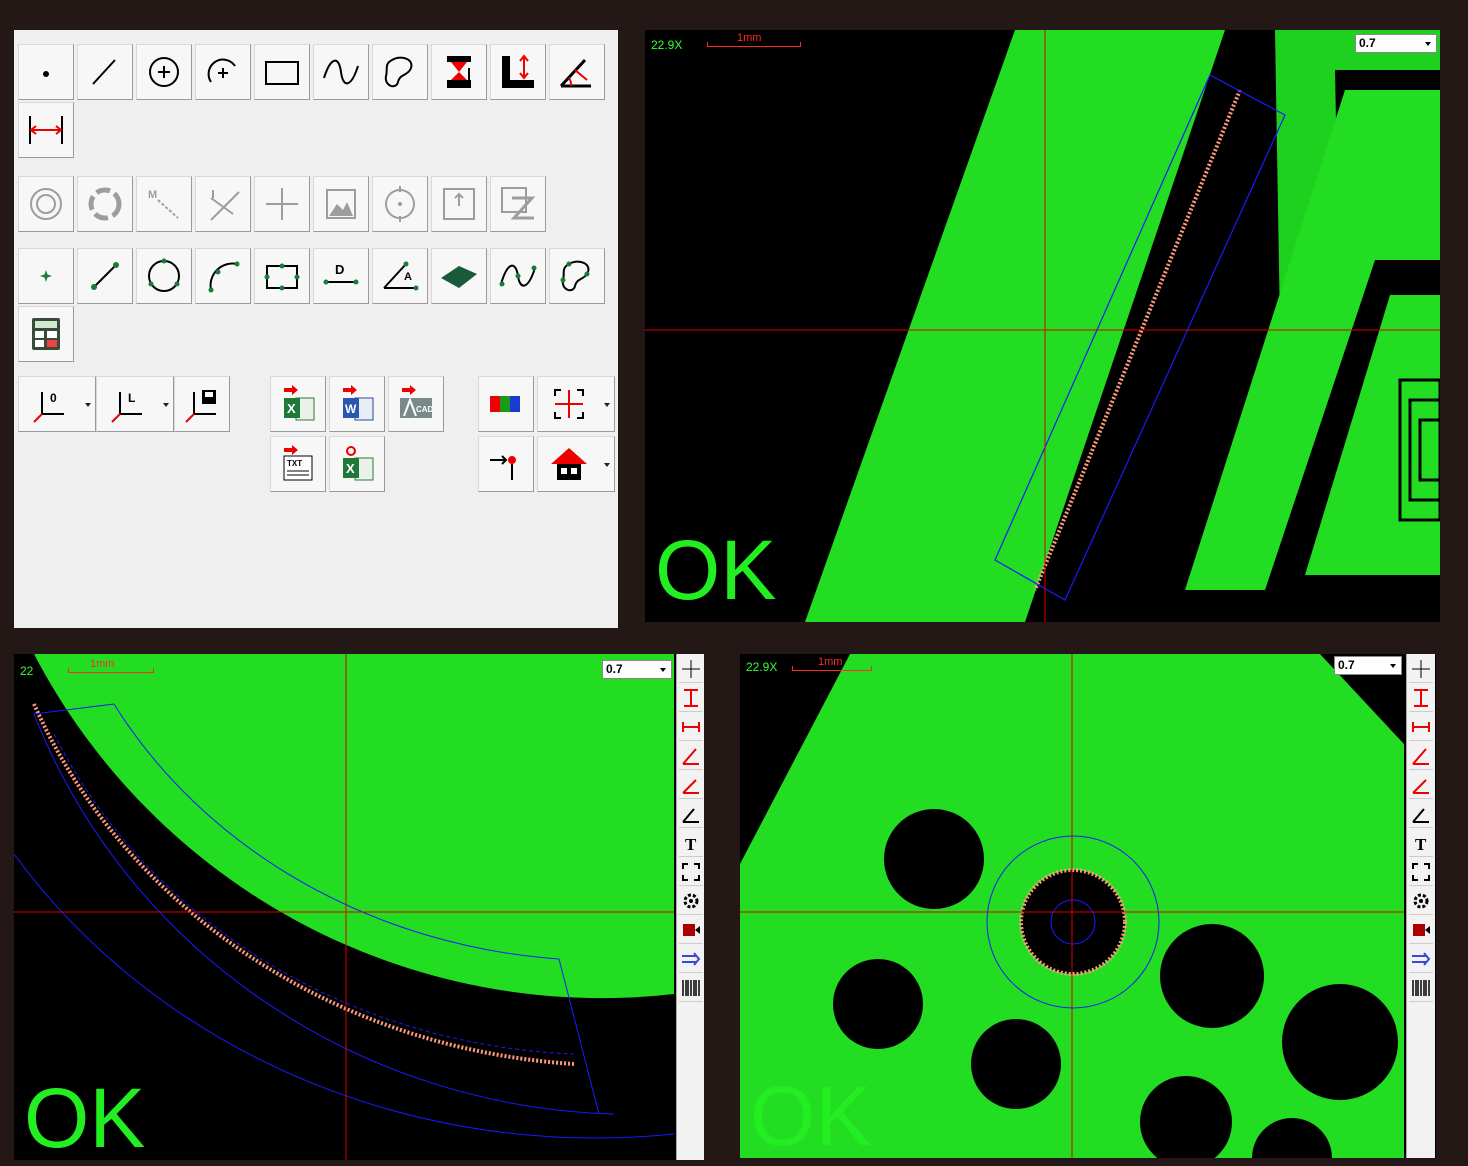 This screenshot has height=1166, width=1468. Describe the element at coordinates (341, 72) in the screenshot. I see `curve-tool-button` at that location.